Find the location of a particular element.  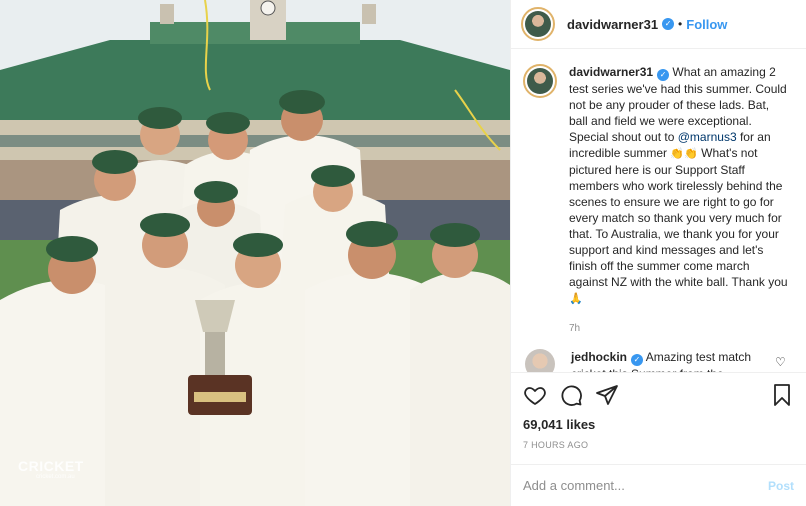

post-timestamp: 7 HOURS AGO is located at coordinates (658, 445).